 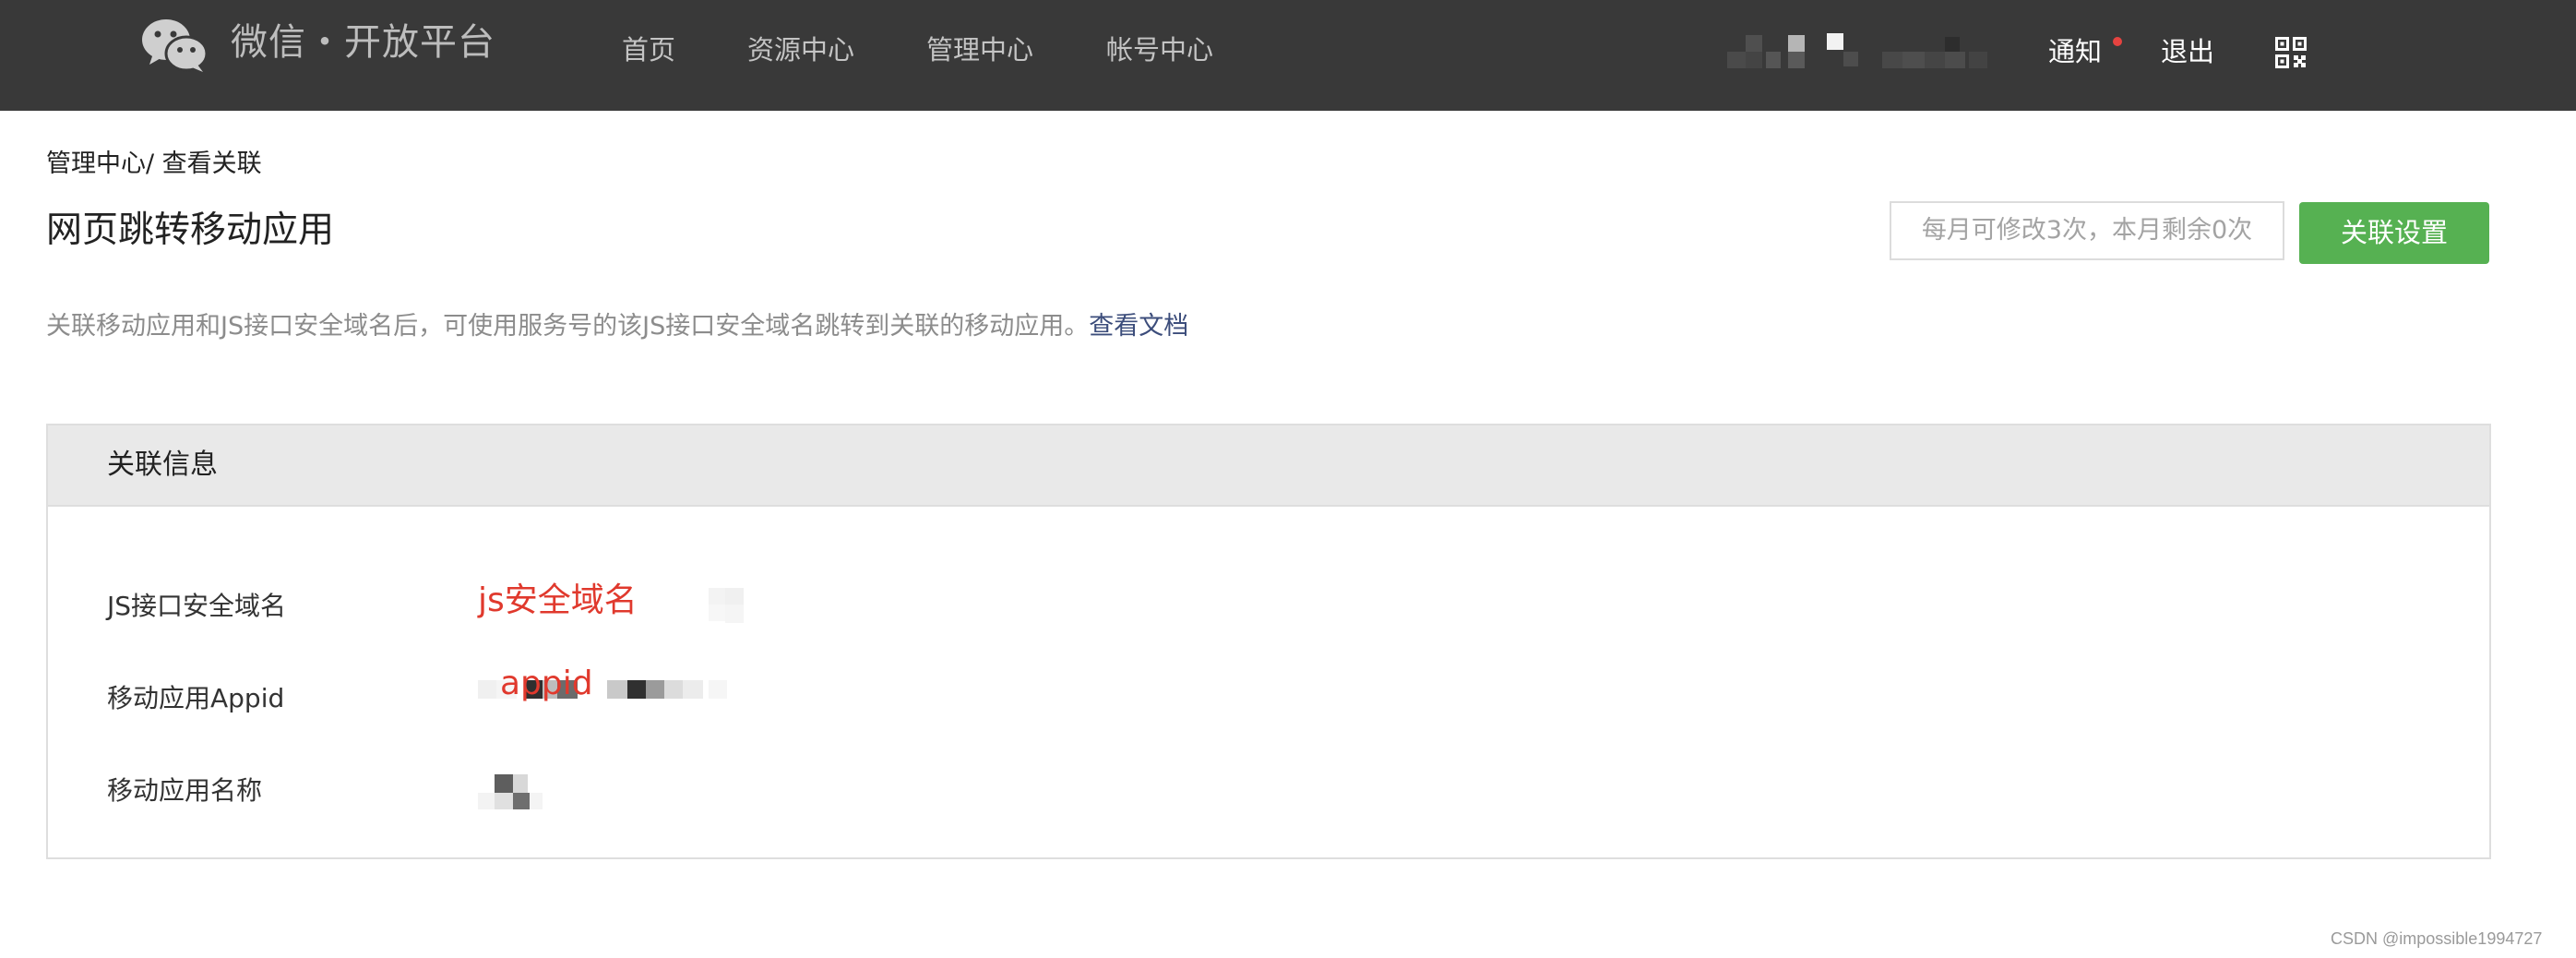 I want to click on notification-dot-icon, so click(x=2117, y=41).